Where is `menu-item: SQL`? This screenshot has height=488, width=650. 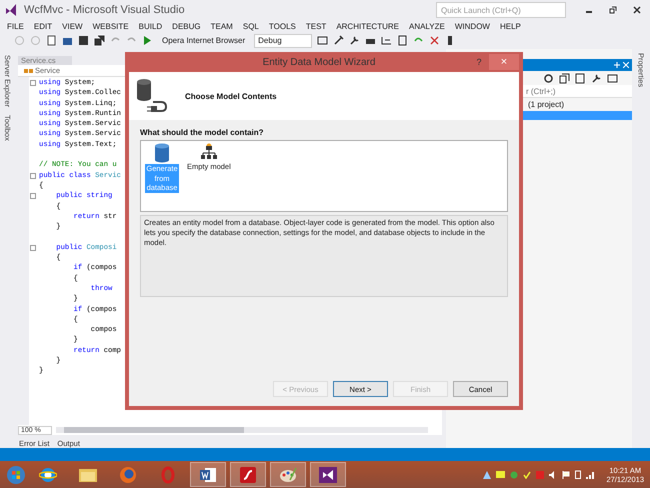
menu-item: SQL is located at coordinates (250, 26).